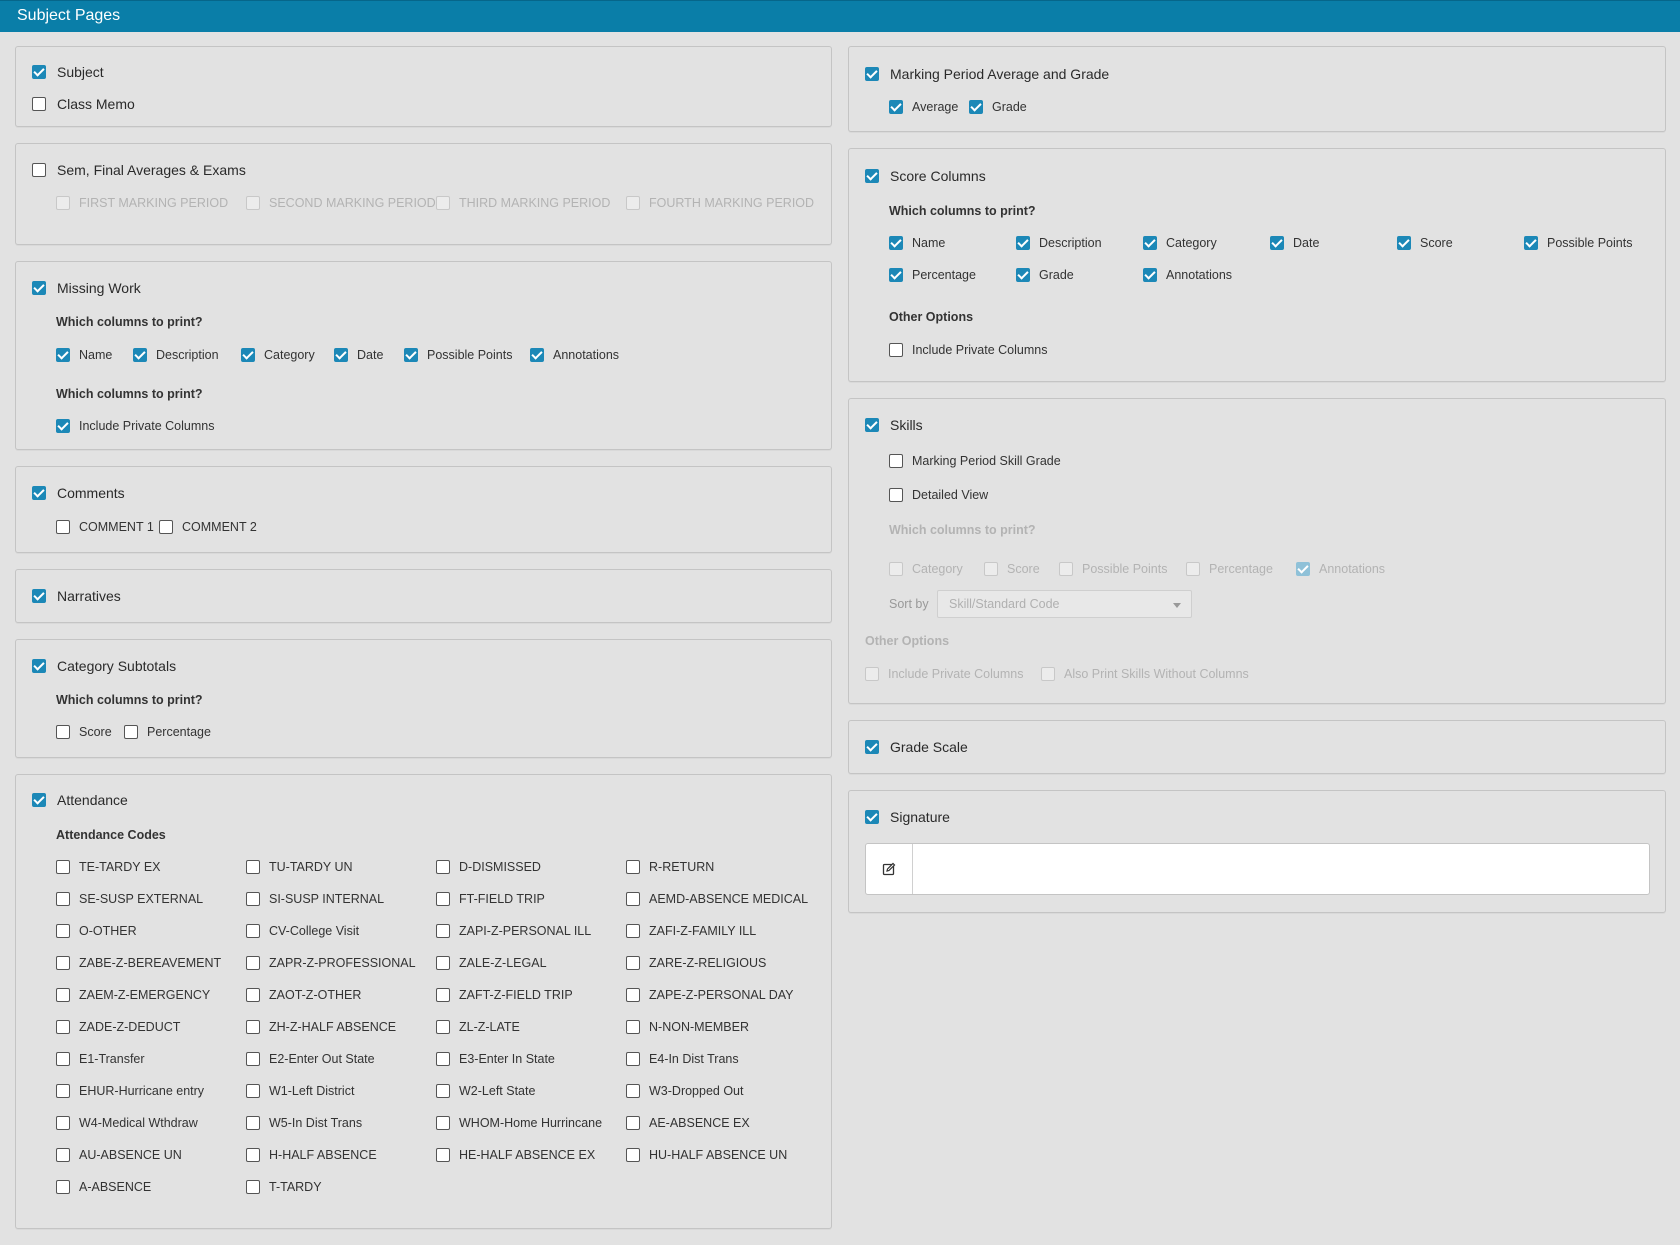 The height and width of the screenshot is (1245, 1680). I want to click on attendance-code-option: ZAPI-Z-PERSONAL ILL, so click(513, 931).